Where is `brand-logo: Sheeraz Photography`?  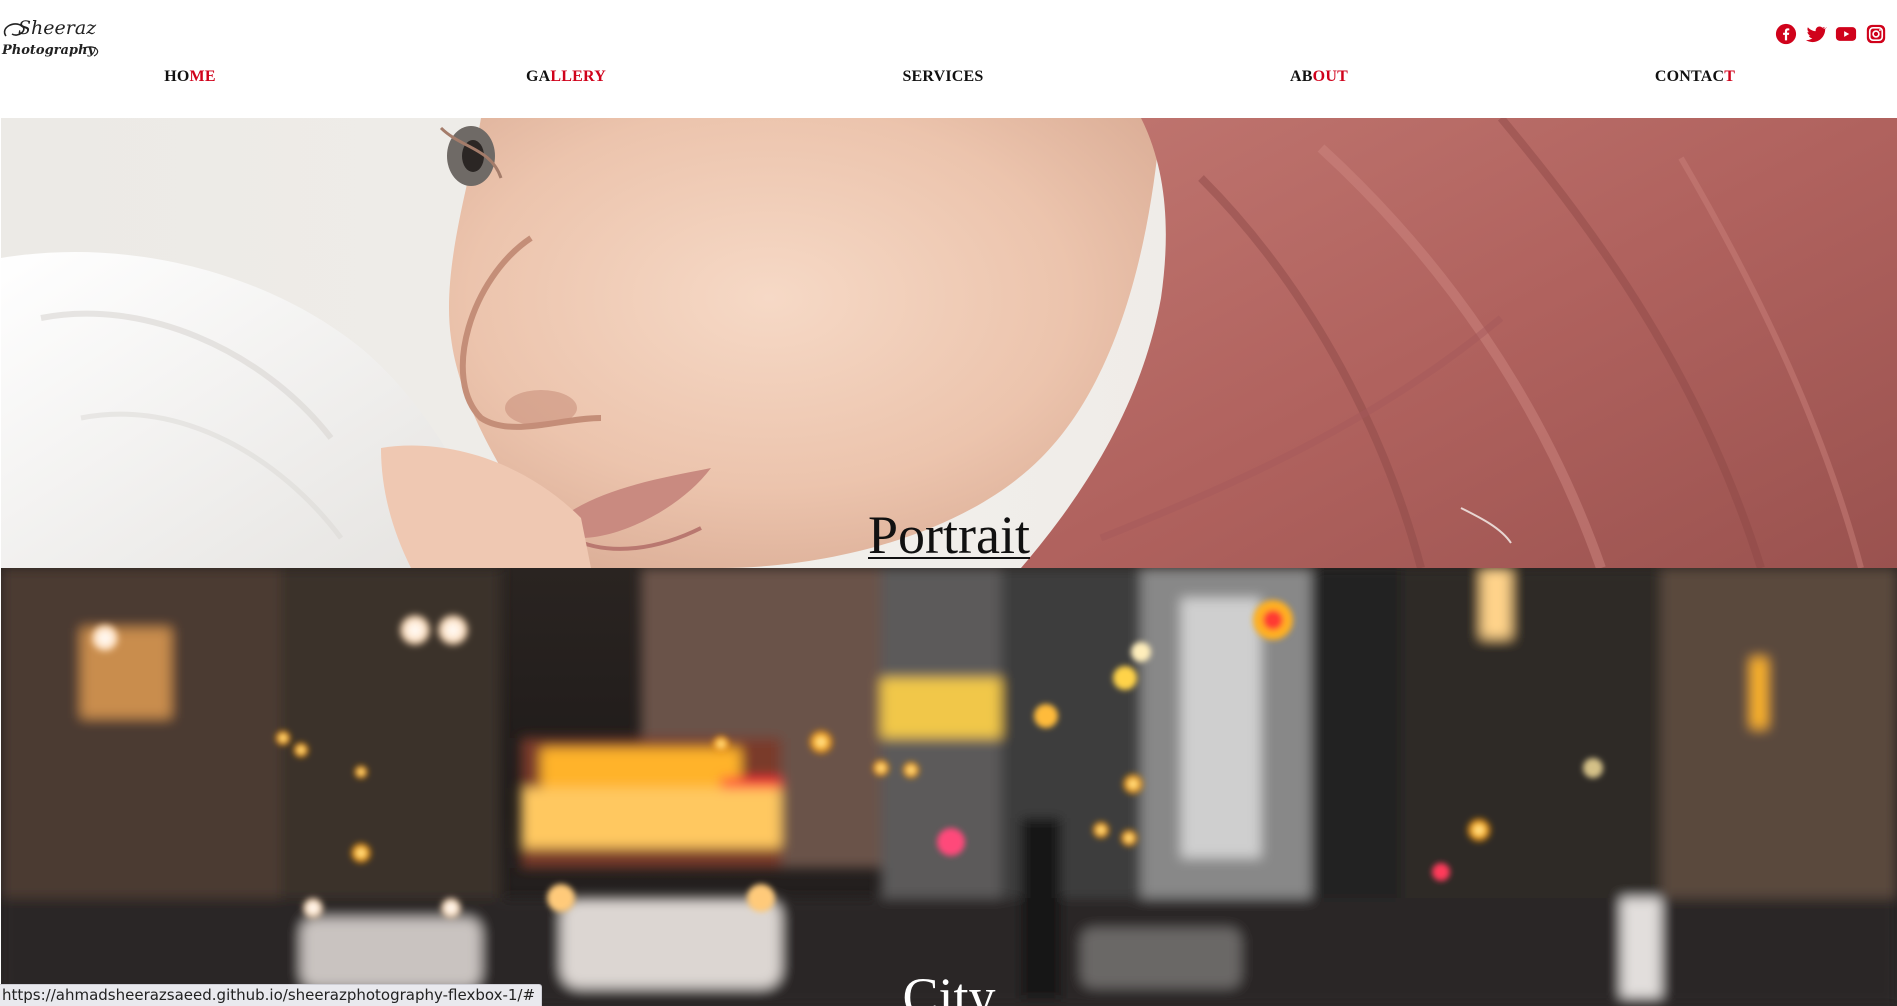 brand-logo: Sheeraz Photography is located at coordinates (55, 35).